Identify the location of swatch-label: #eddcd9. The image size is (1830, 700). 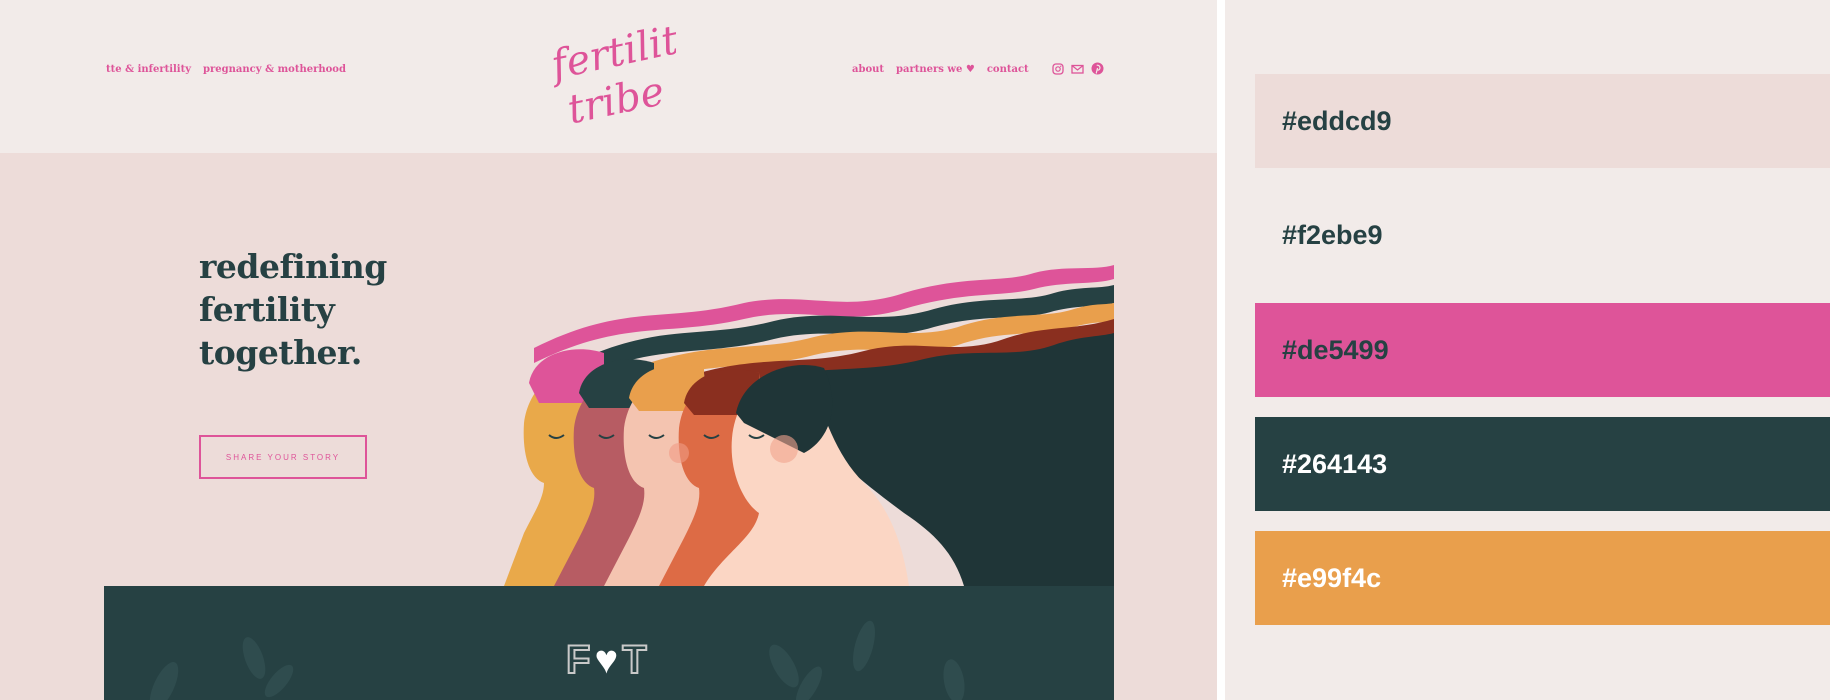
(1337, 120).